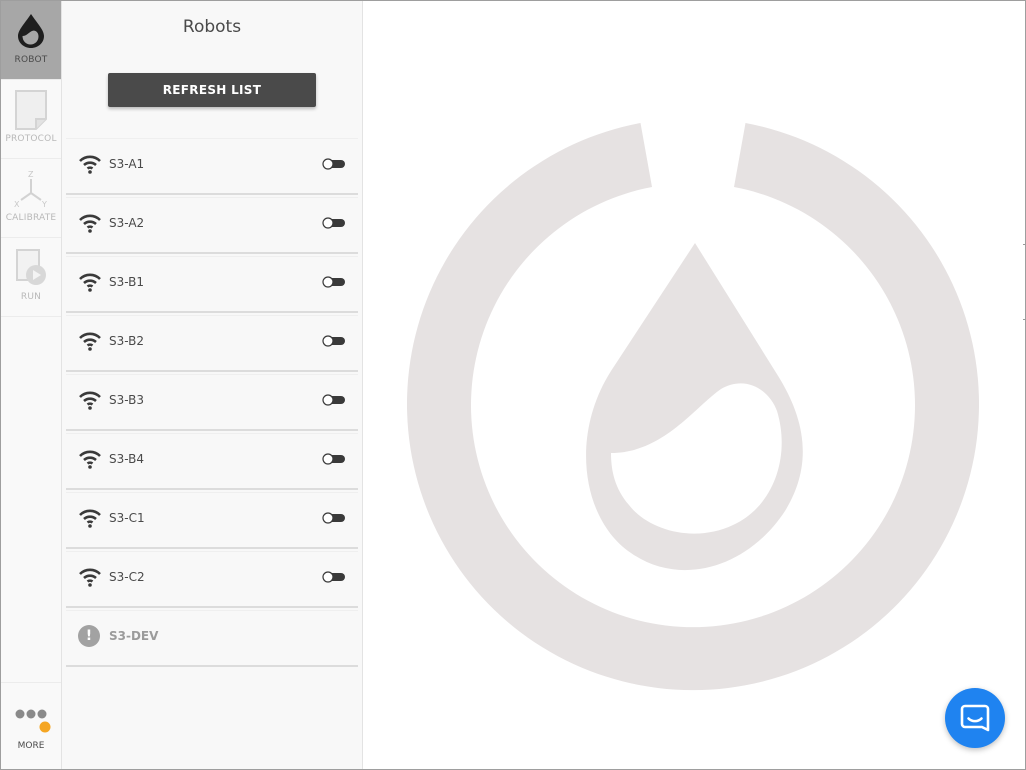  Describe the element at coordinates (134, 636) in the screenshot. I see `robot-name: S3-DEV` at that location.